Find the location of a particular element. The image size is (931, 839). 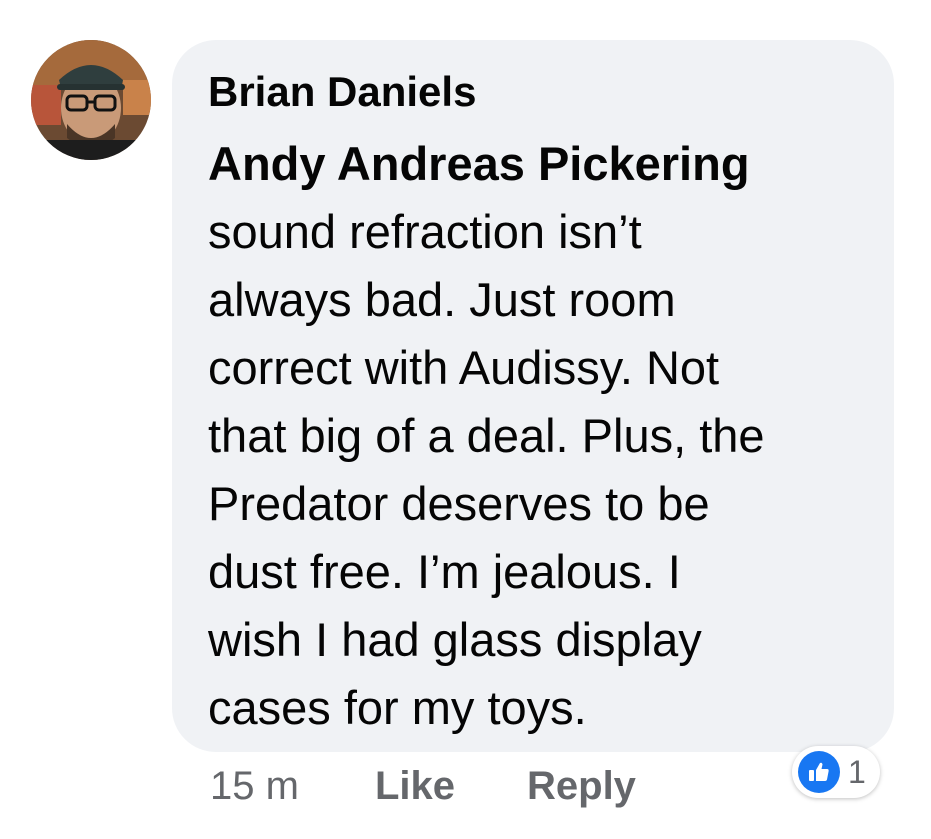

thumbs-up-icon is located at coordinates (819, 772).